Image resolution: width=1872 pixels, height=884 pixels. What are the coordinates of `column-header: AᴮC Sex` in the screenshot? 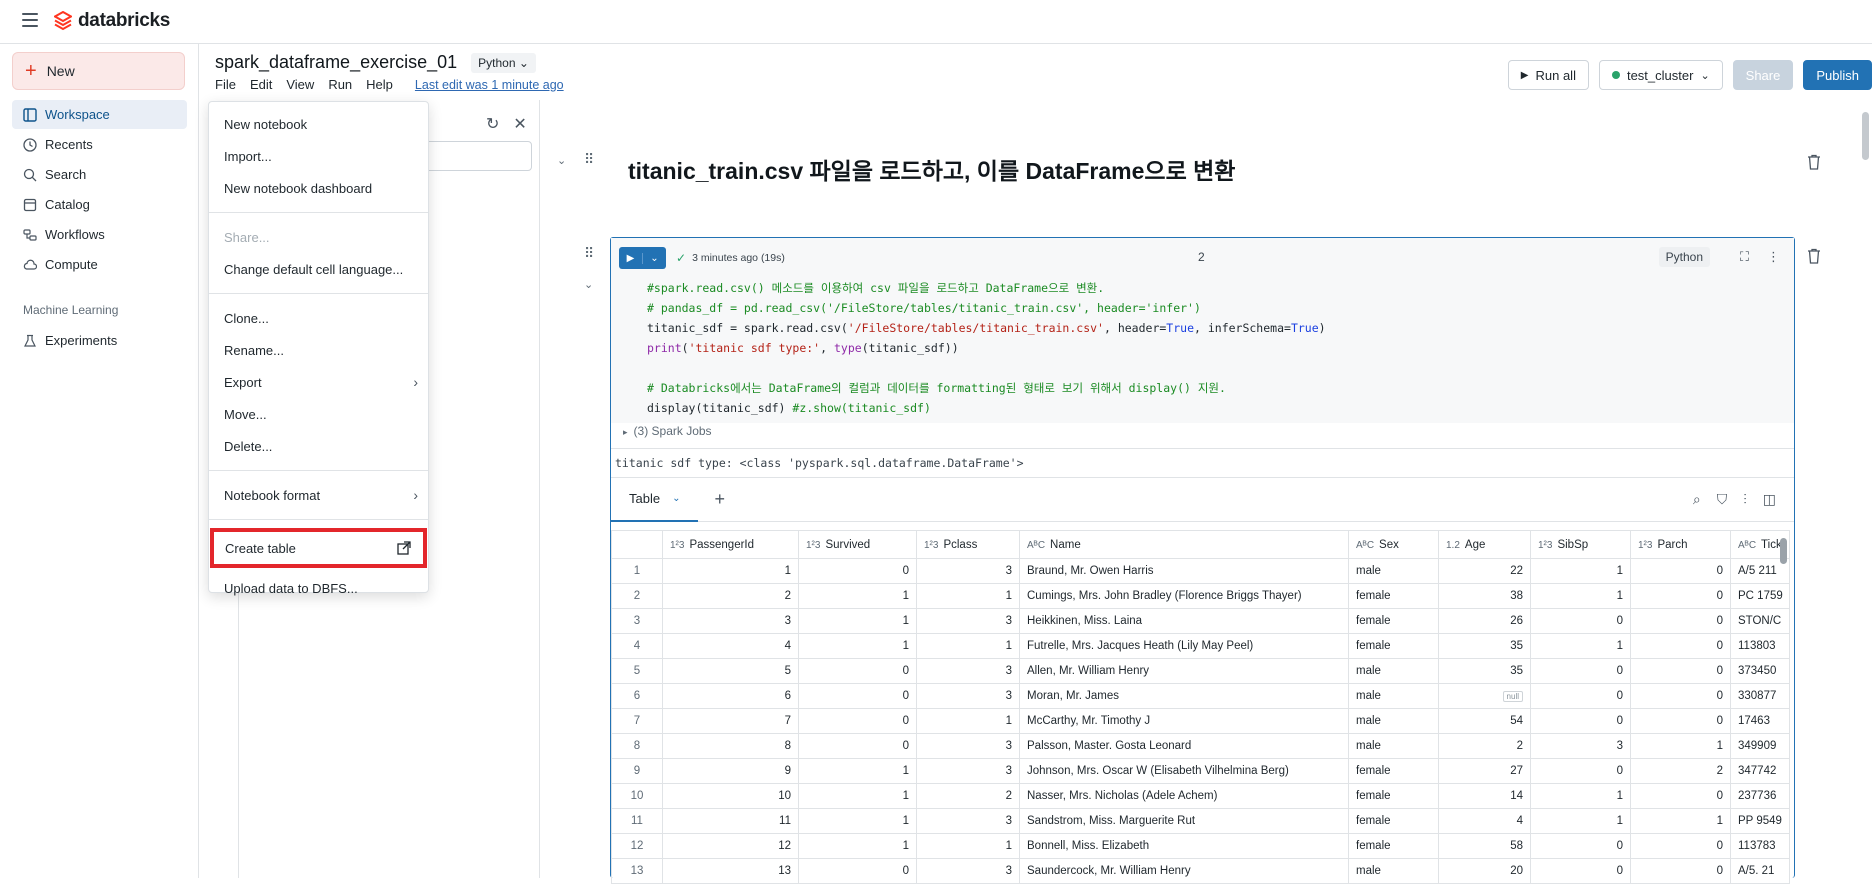 It's located at (1393, 544).